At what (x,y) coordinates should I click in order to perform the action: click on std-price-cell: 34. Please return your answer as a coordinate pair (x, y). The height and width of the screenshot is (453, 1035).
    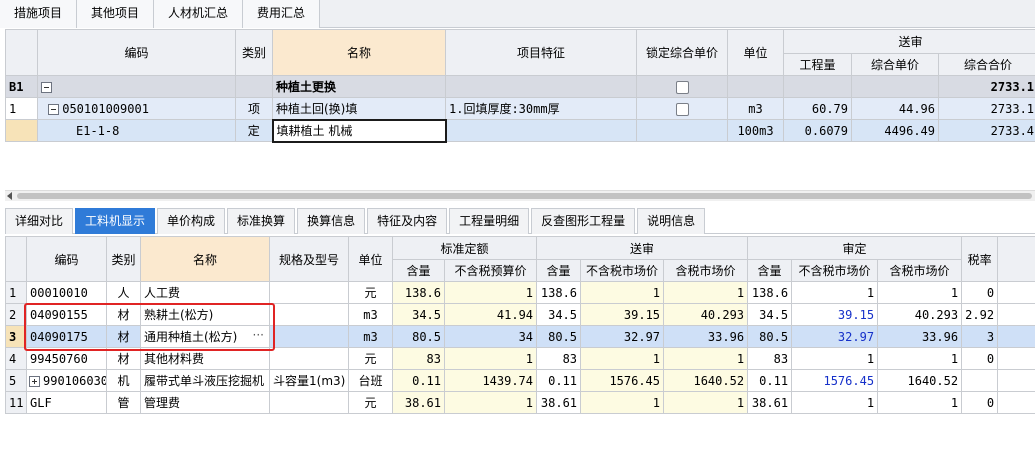
    Looking at the image, I should click on (490, 336).